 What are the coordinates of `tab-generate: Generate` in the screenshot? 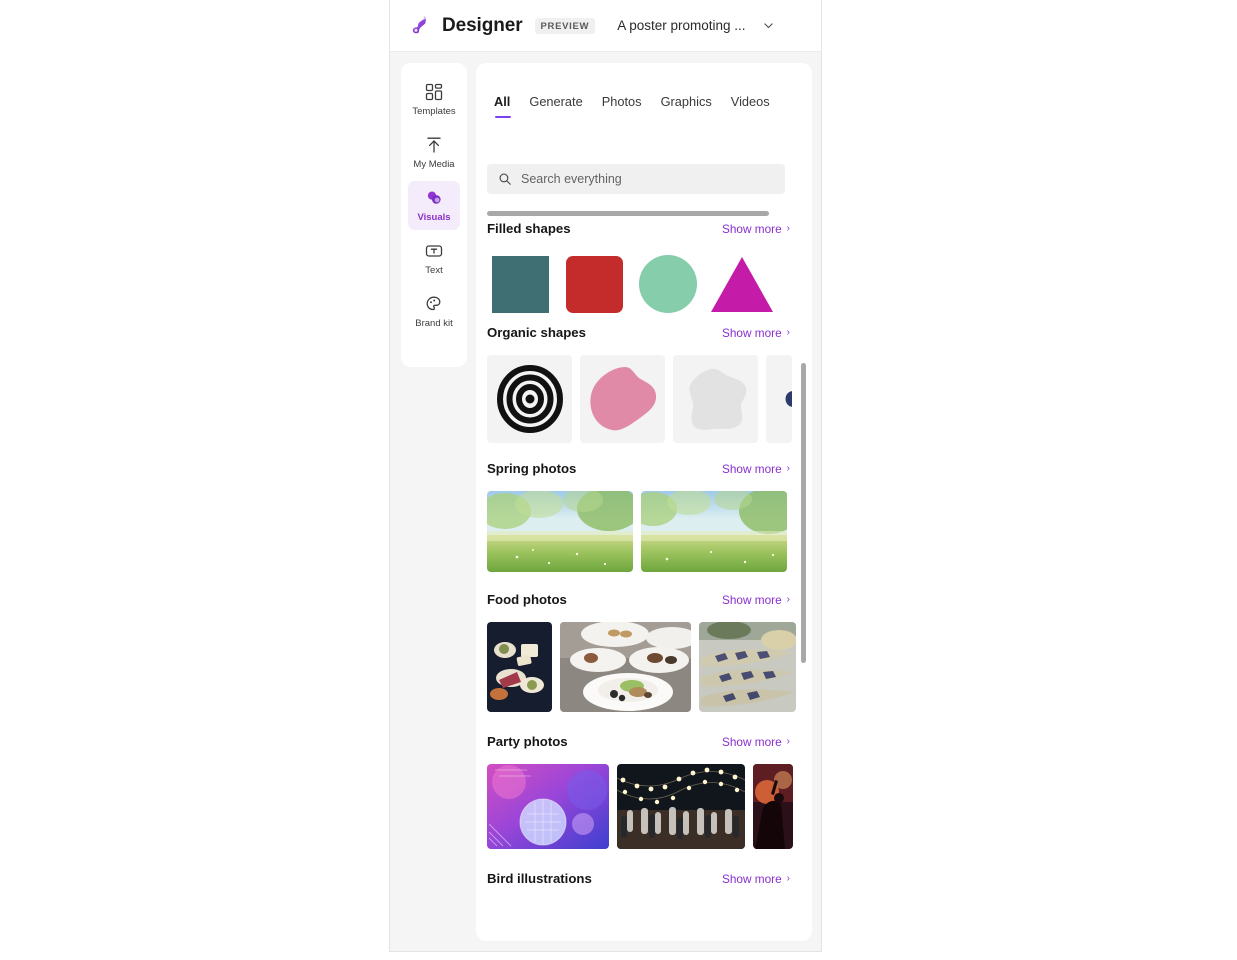 It's located at (555, 106).